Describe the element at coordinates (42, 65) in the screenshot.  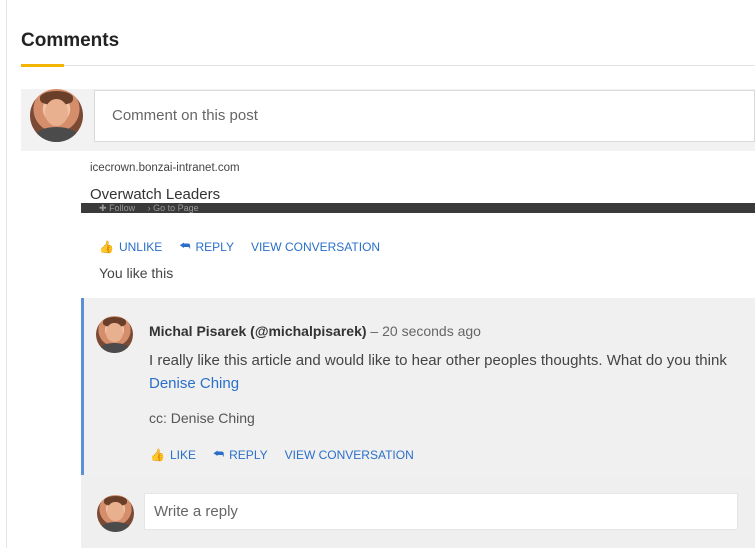
I see `heading-accent-bar` at that location.